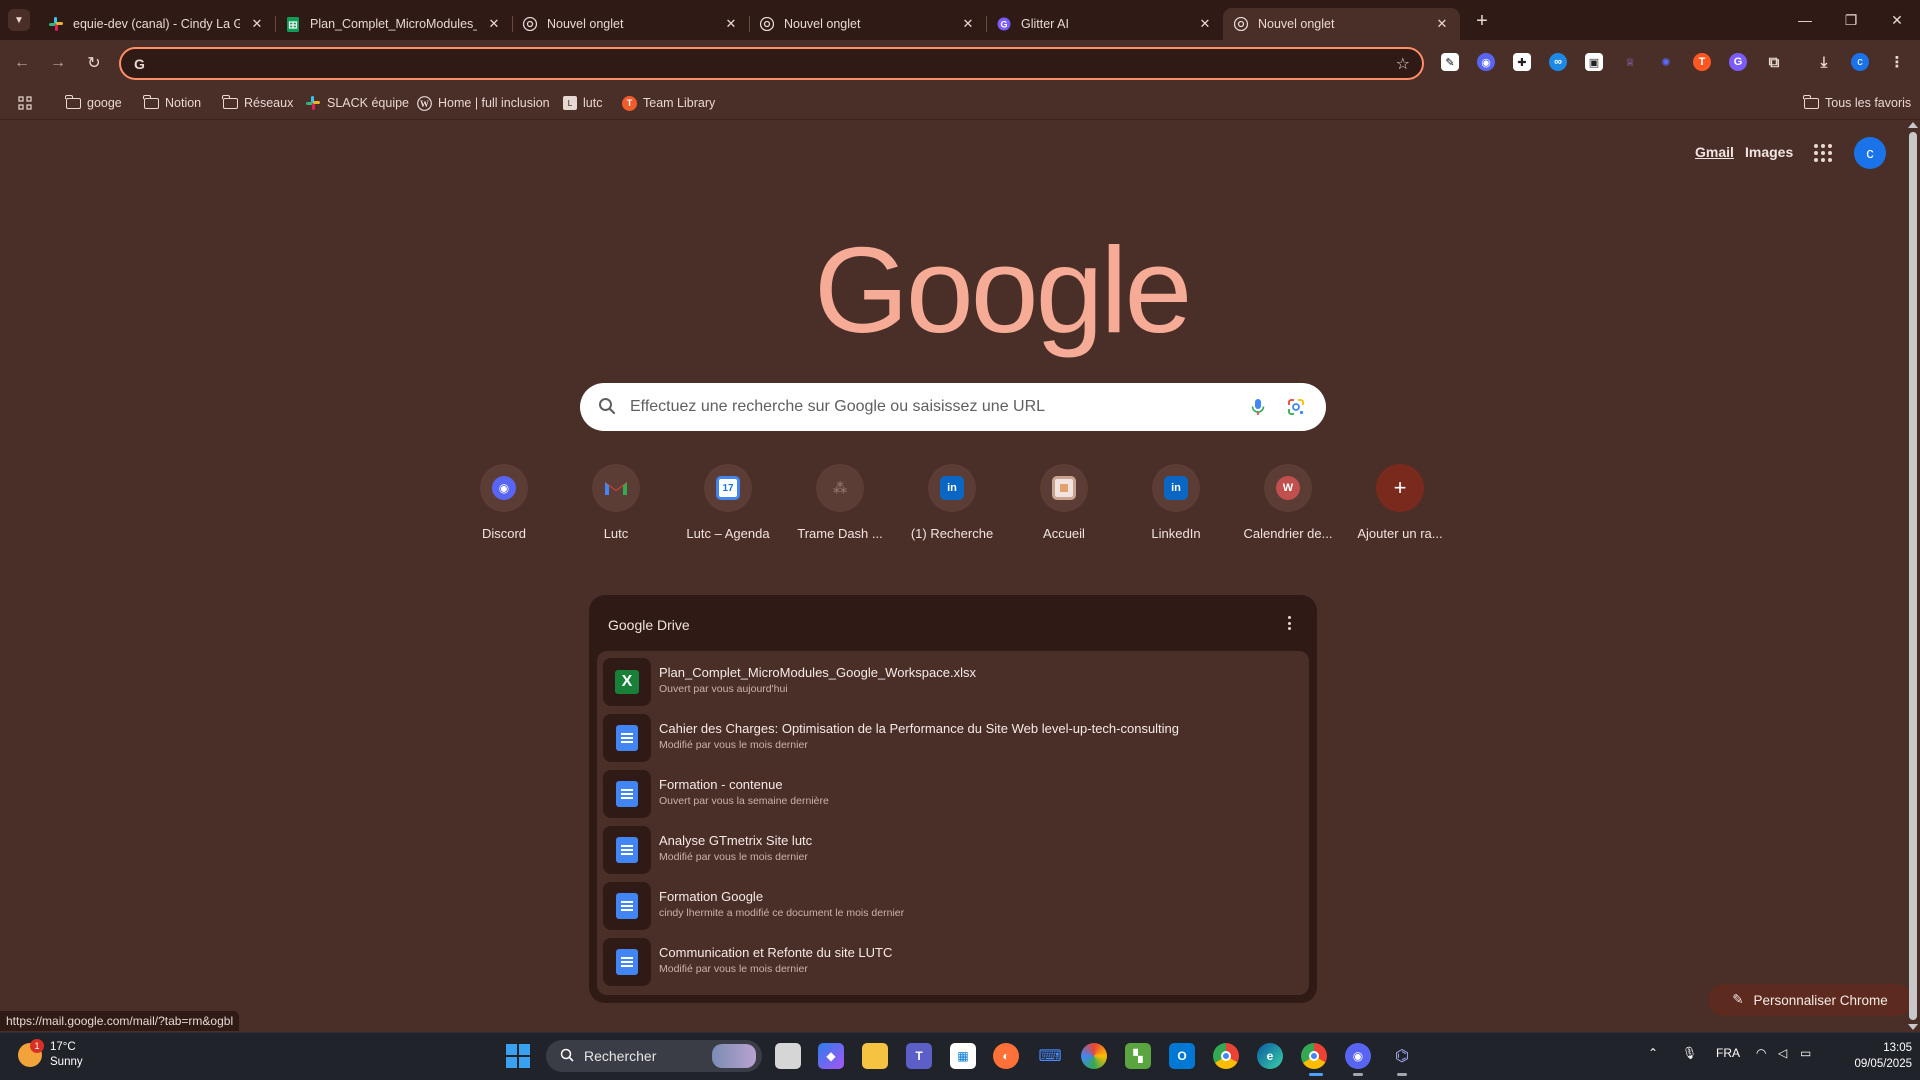  I want to click on bookmark-lutc: L lutc, so click(582, 103).